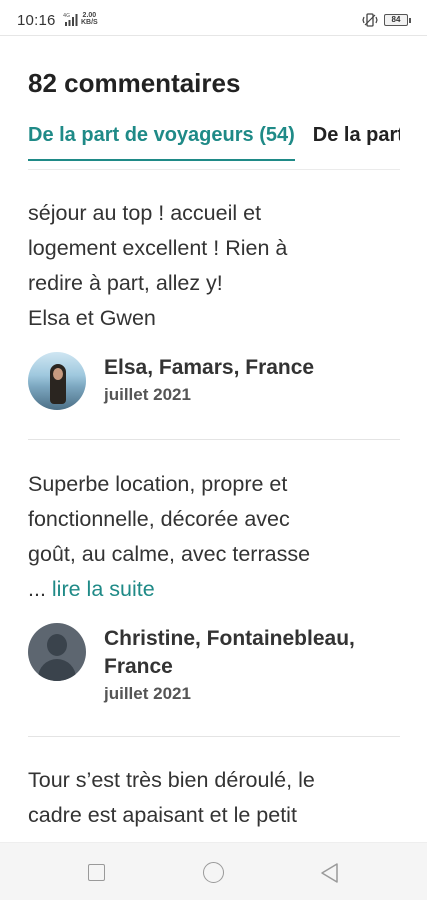 This screenshot has height=900, width=427. I want to click on battery-icon: 84, so click(397, 20).